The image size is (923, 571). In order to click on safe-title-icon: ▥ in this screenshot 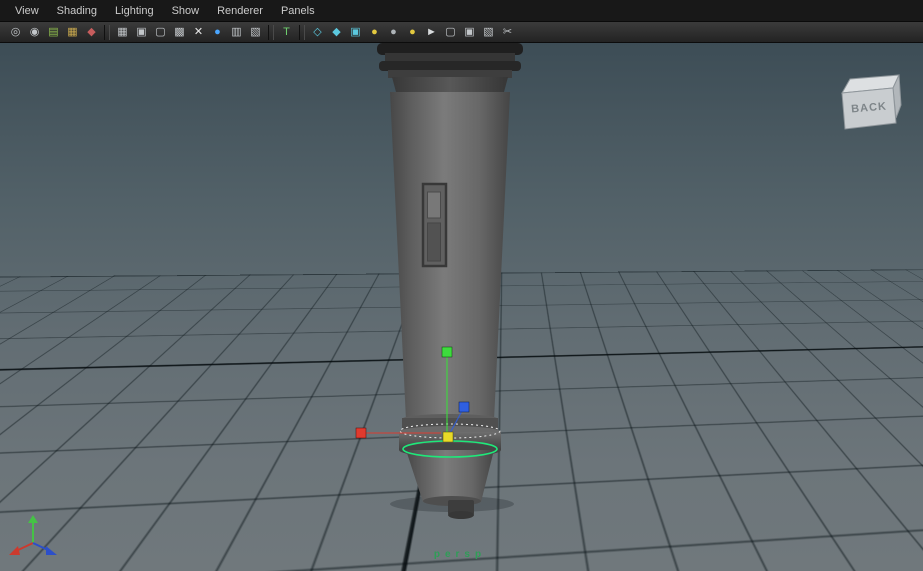, I will do `click(236, 32)`.